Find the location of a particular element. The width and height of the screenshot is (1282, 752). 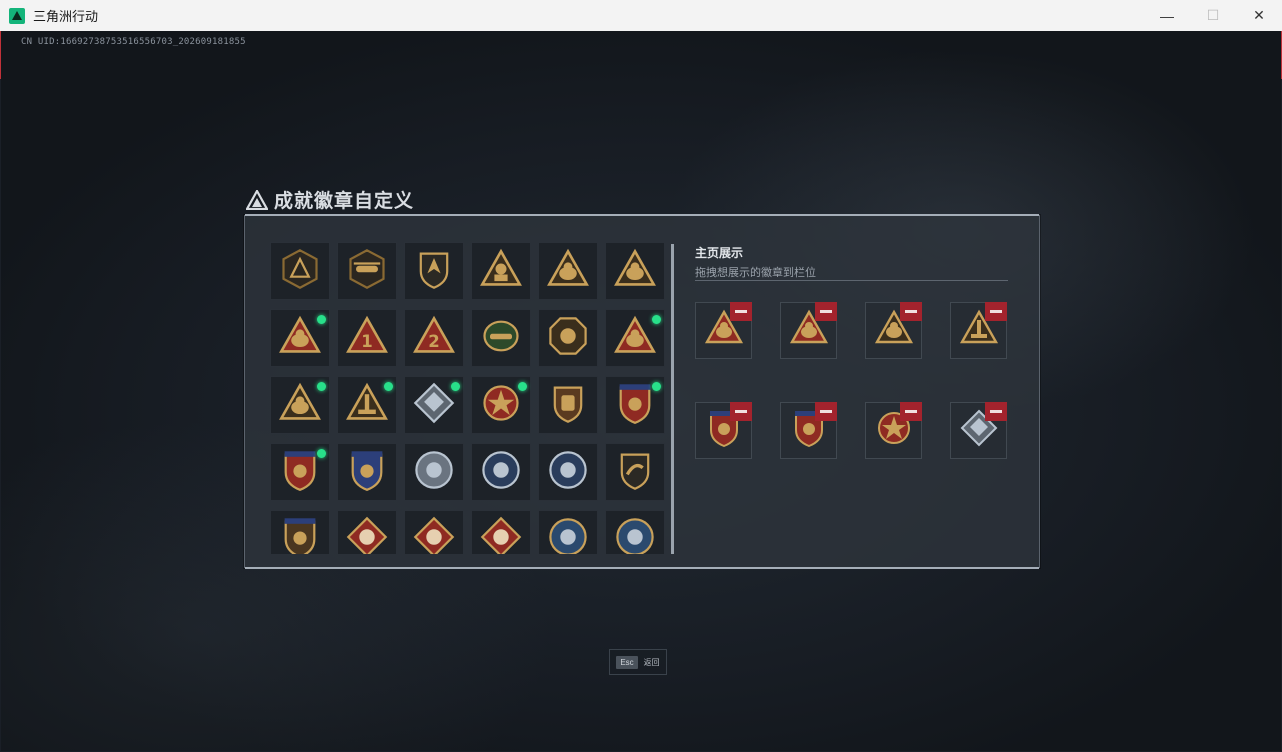

delta-logo-icon is located at coordinates (257, 199).